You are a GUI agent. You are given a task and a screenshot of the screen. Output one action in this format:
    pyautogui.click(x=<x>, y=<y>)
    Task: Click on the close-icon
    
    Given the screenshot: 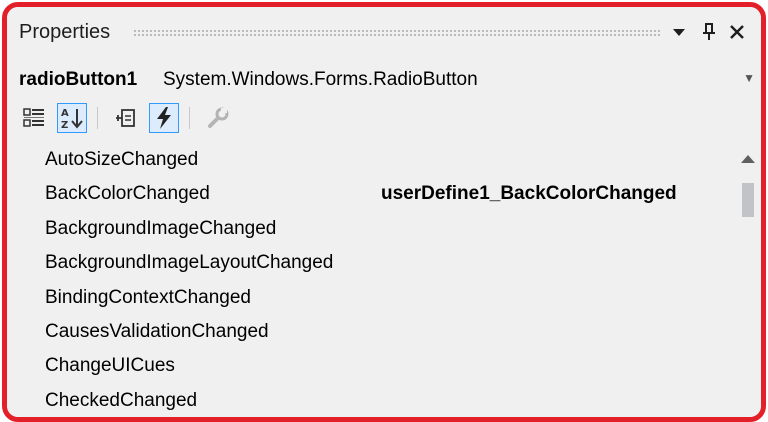 What is the action you would take?
    pyautogui.click(x=737, y=32)
    